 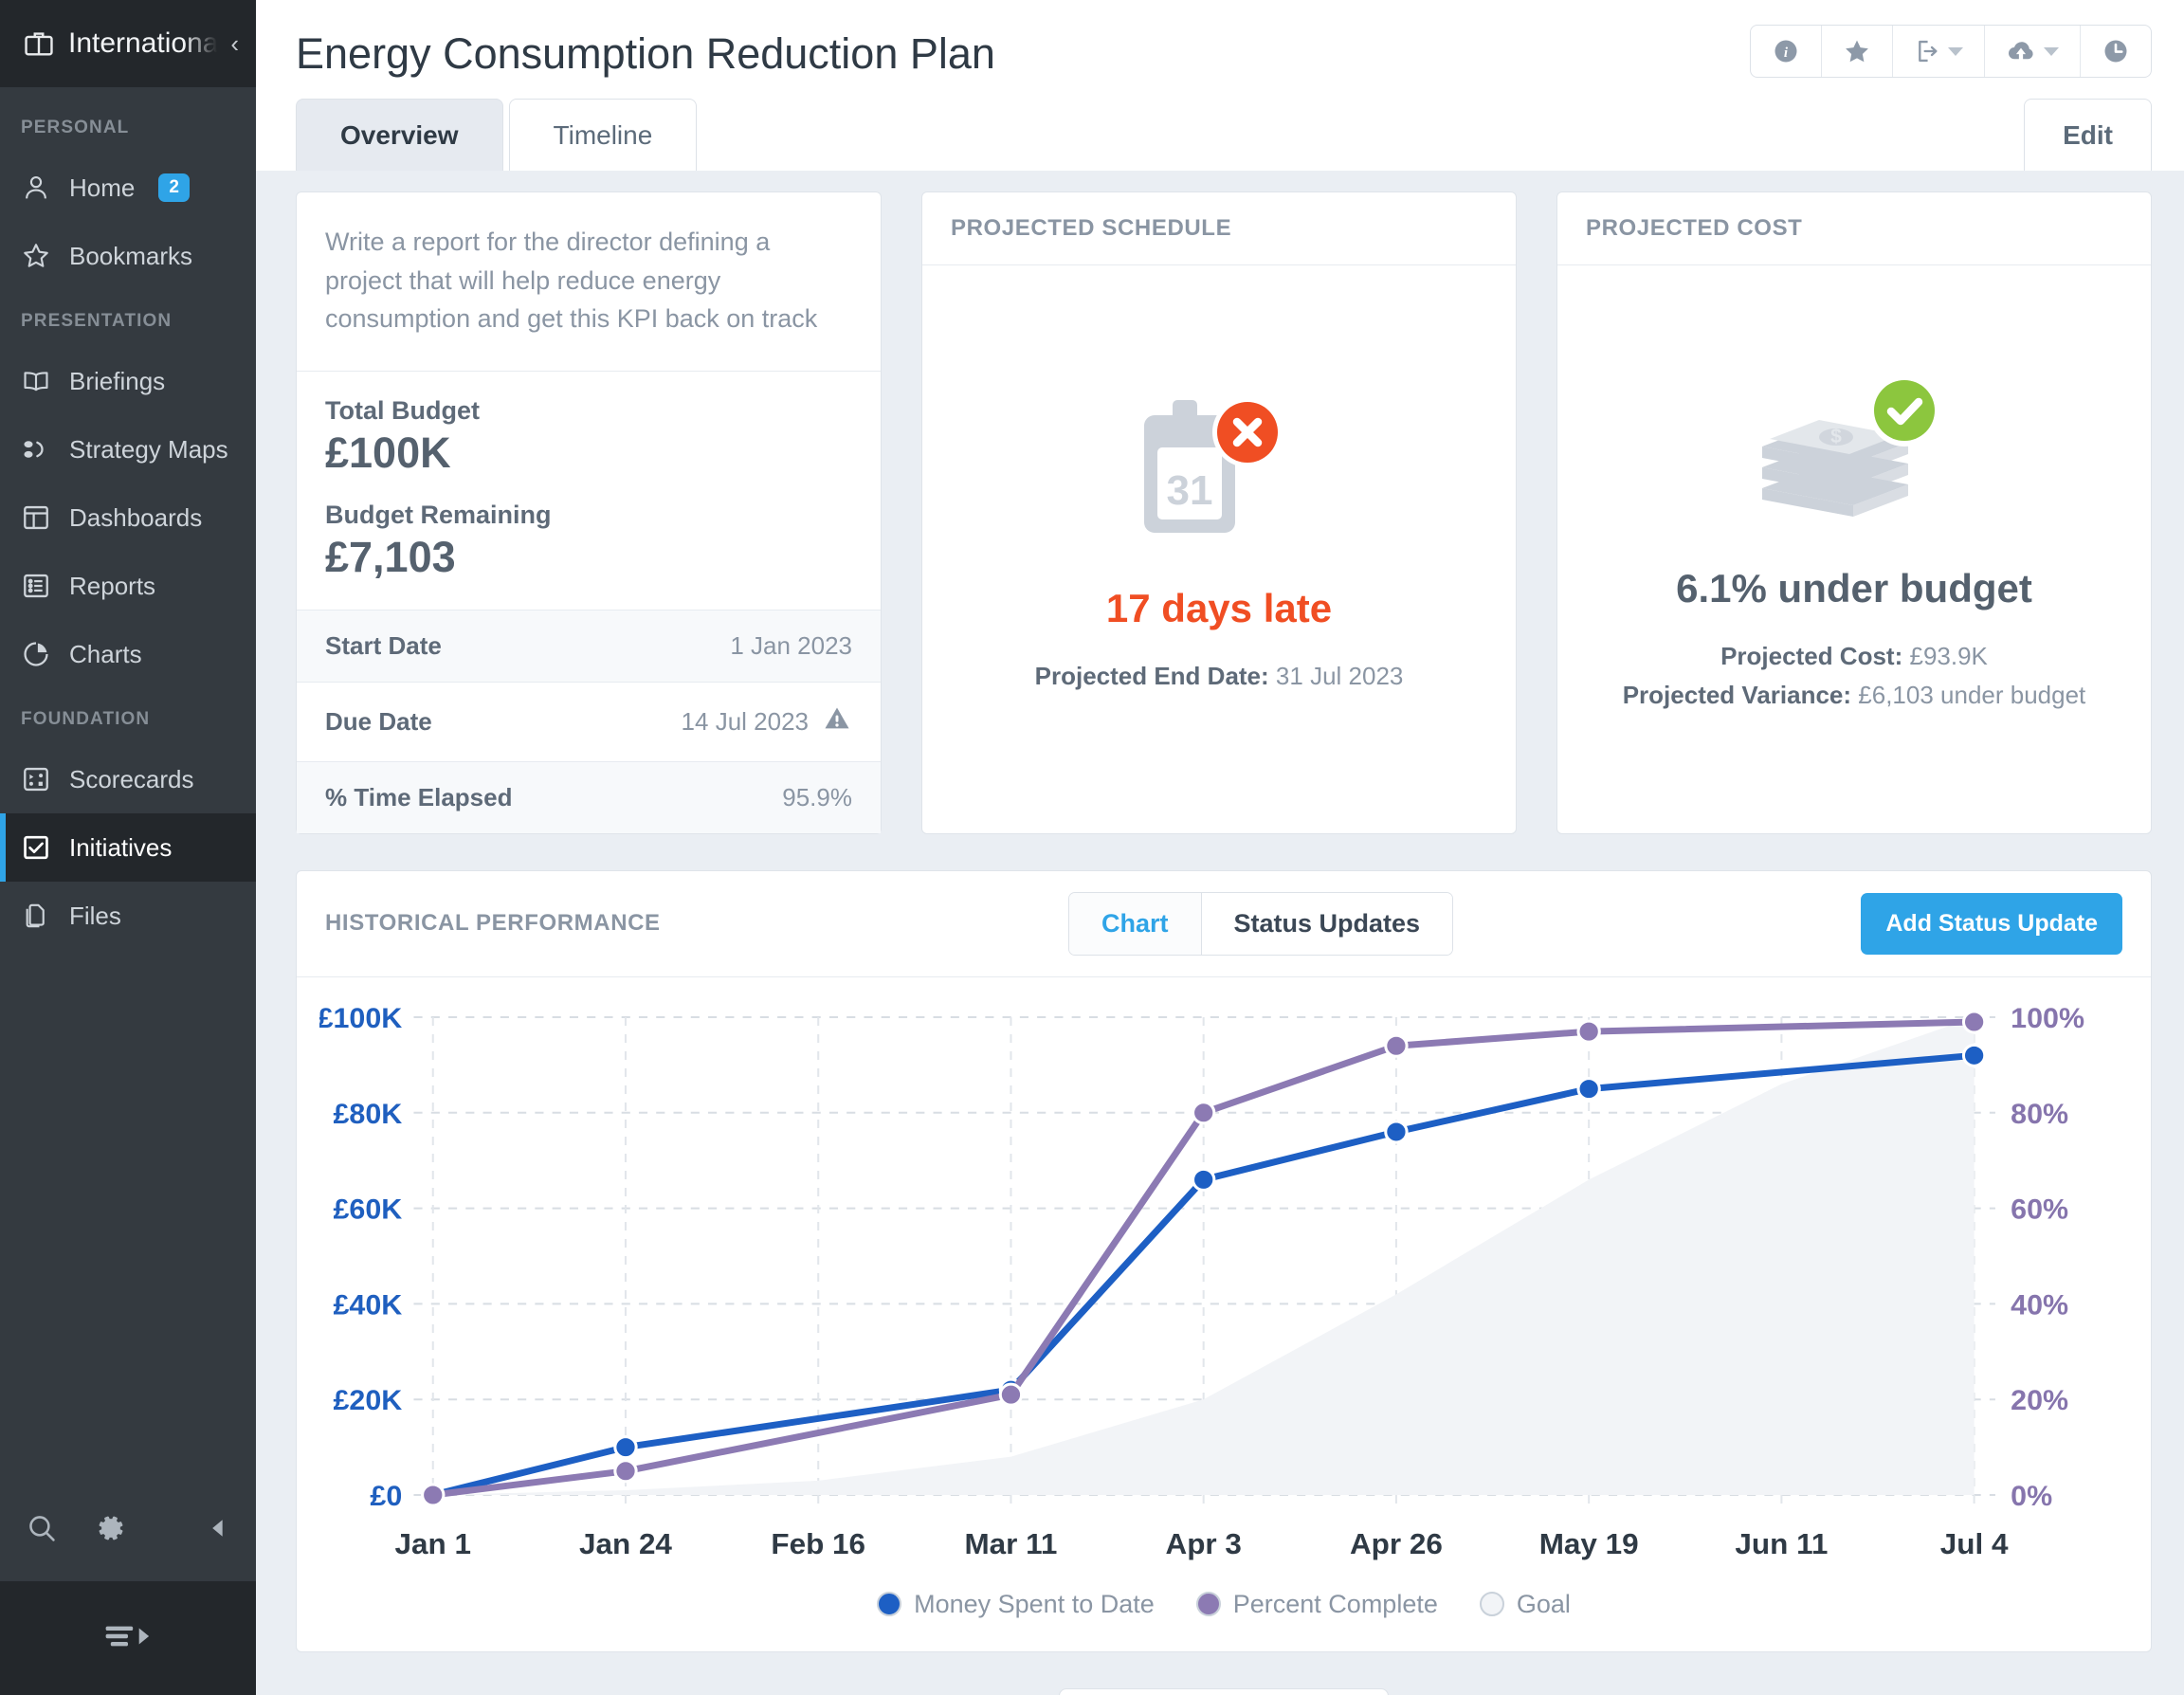 What do you see at coordinates (42, 1530) in the screenshot?
I see `search-icon` at bounding box center [42, 1530].